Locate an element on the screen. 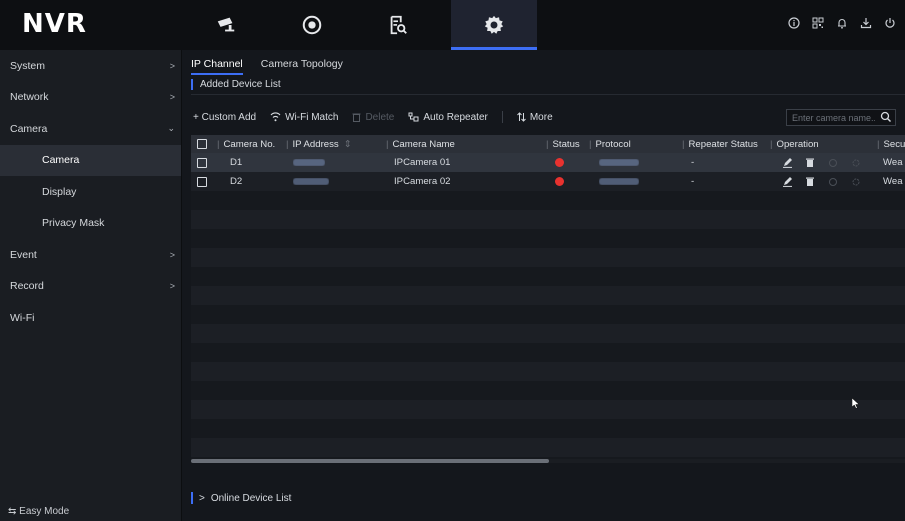  divider is located at coordinates (548, 94).